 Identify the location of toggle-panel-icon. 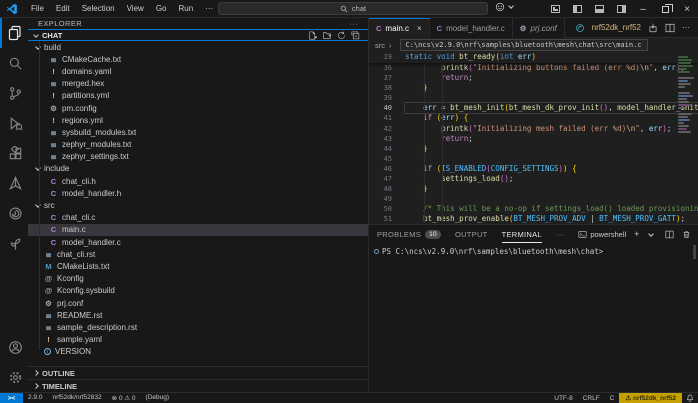
(599, 9).